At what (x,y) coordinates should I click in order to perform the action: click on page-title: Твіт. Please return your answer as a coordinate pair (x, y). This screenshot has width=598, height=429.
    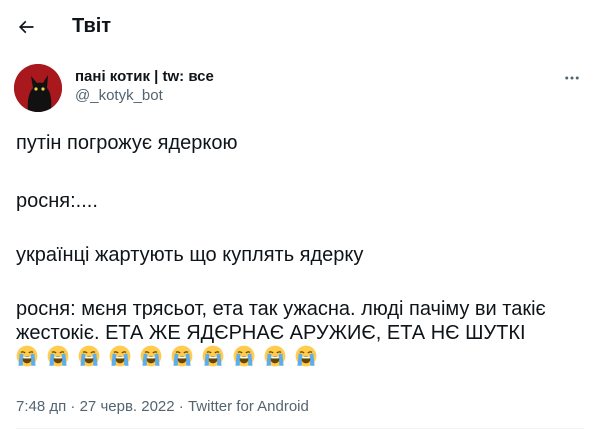
    Looking at the image, I should click on (92, 26).